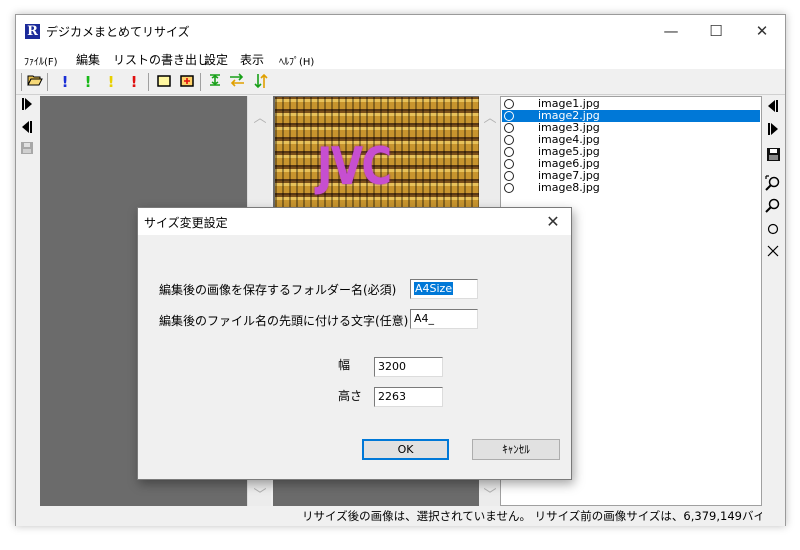  Describe the element at coordinates (237, 82) in the screenshot. I see `swap-horizontal-icon` at that location.